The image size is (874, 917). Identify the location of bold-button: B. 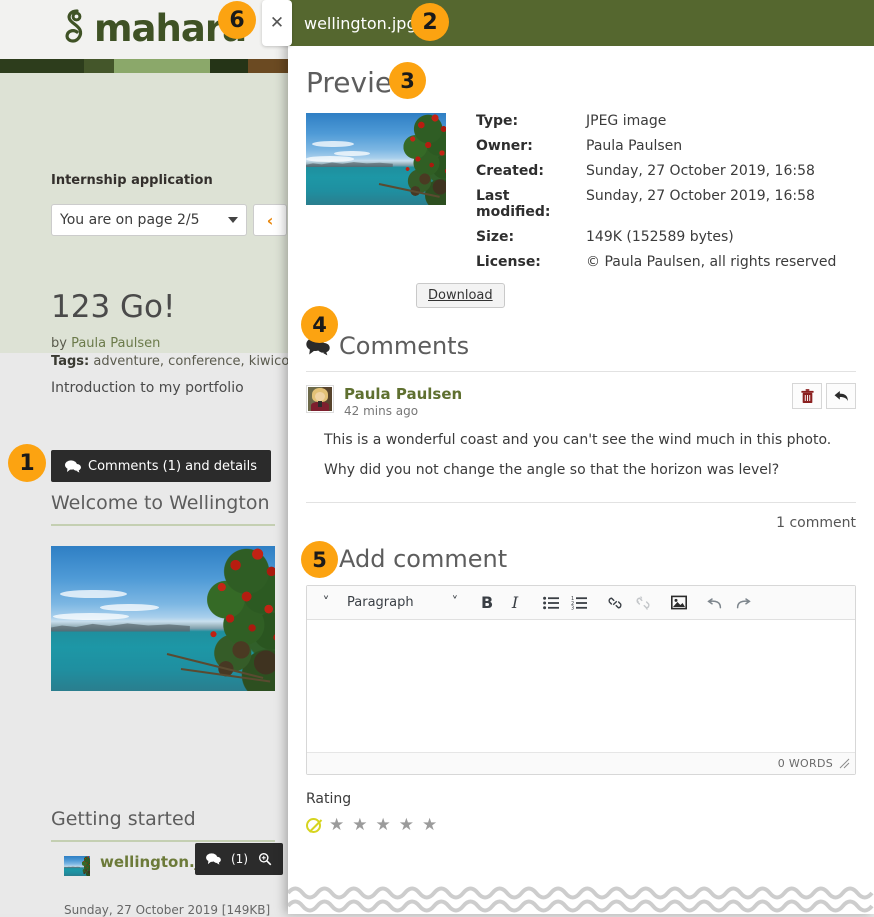
(487, 603).